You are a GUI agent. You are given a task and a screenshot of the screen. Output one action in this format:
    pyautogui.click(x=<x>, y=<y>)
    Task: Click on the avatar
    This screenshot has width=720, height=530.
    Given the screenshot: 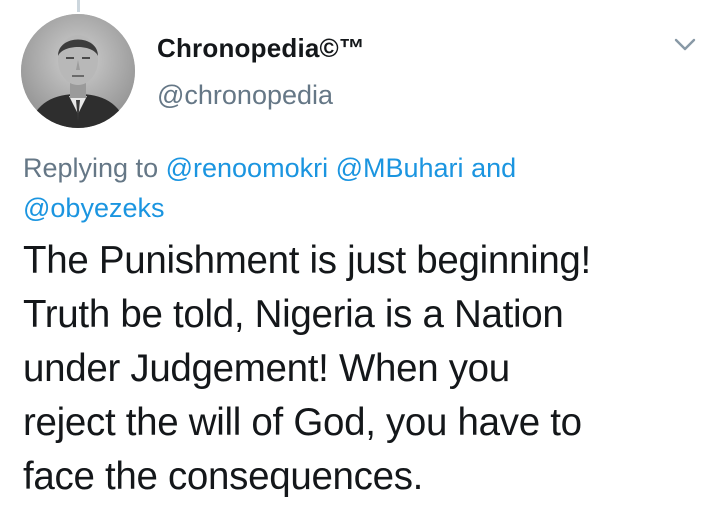 What is the action you would take?
    pyautogui.click(x=78, y=71)
    